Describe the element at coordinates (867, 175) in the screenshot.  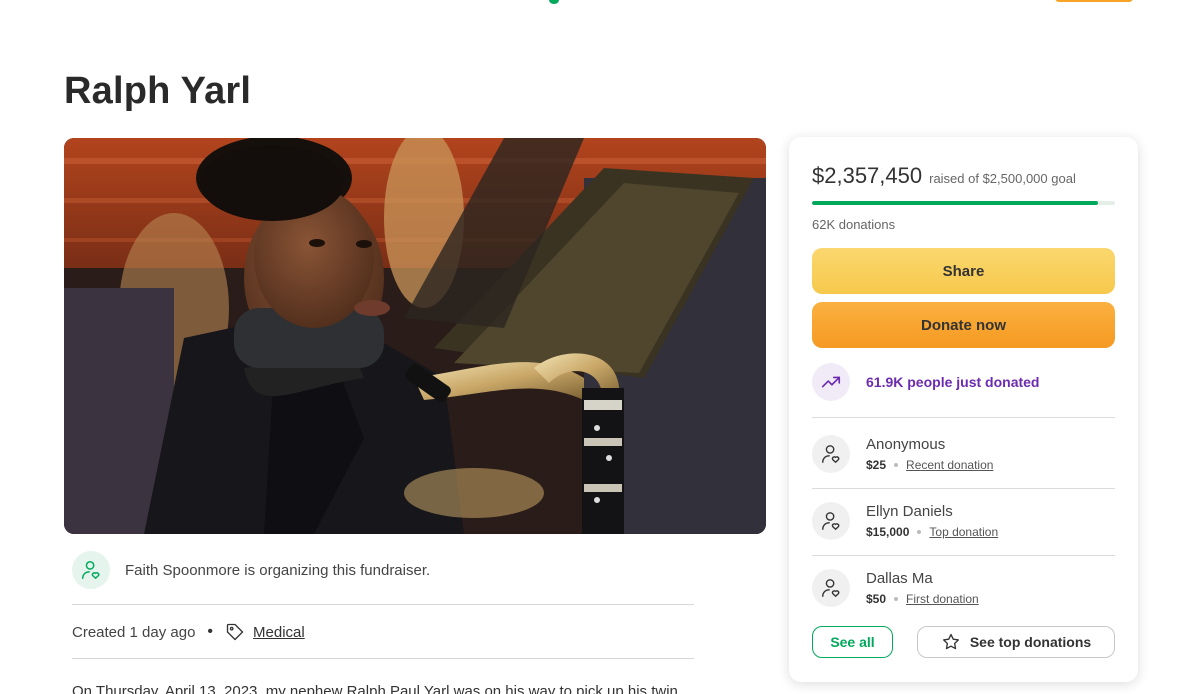
I see `raised-amount: $2,357,450` at that location.